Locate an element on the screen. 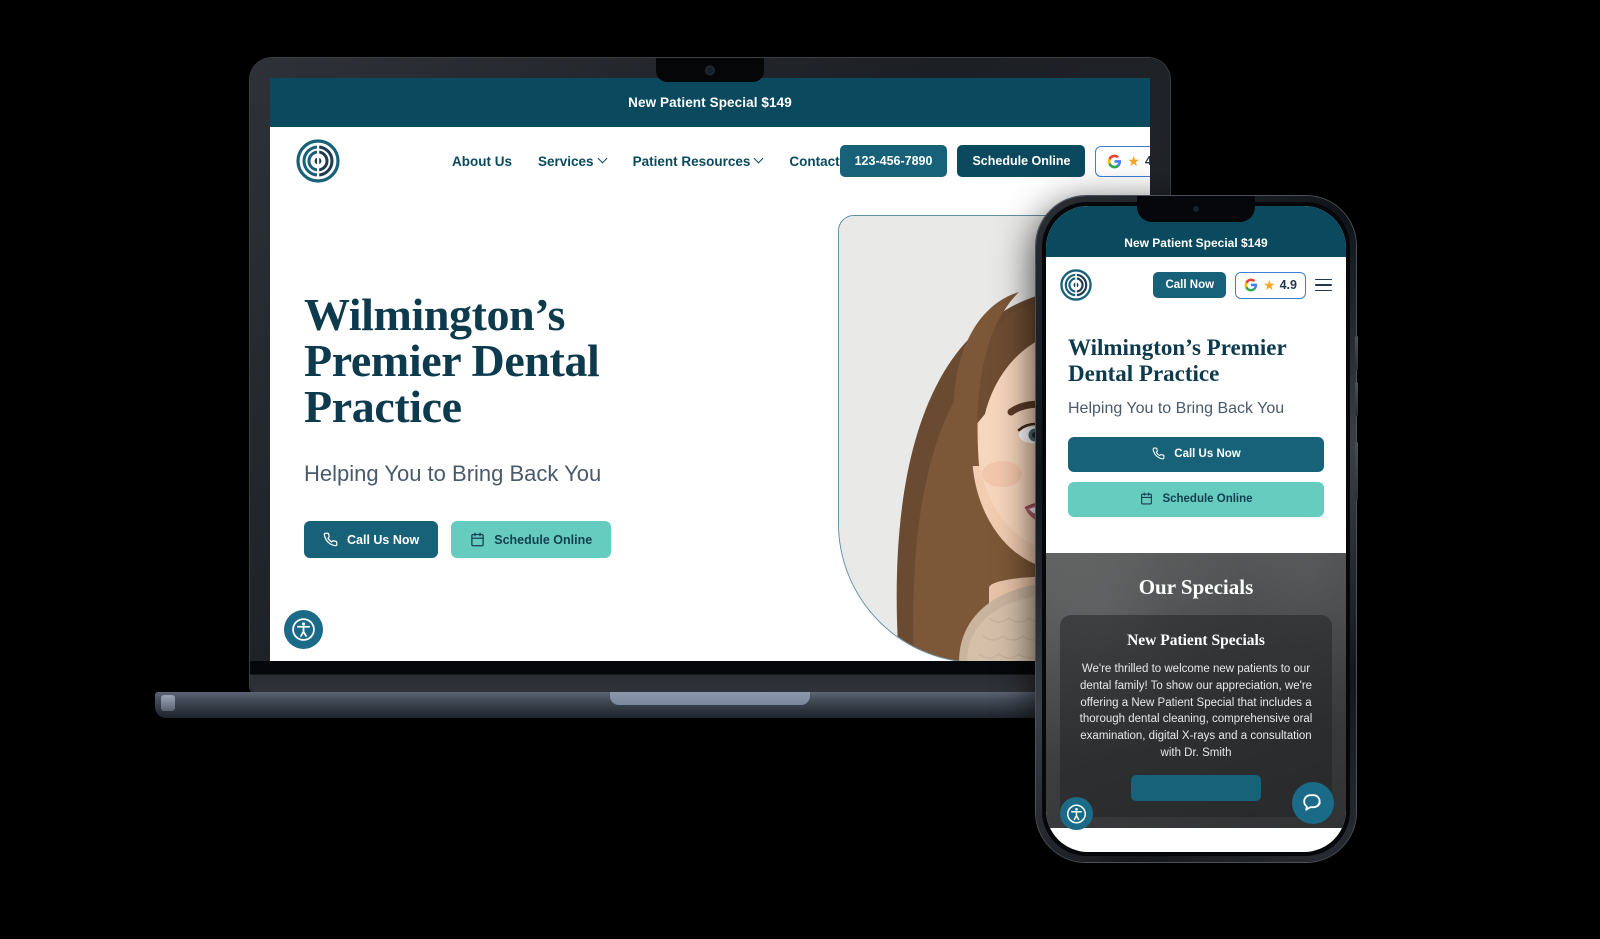 The width and height of the screenshot is (1600, 939). laptop-base-foot is located at coordinates (168, 703).